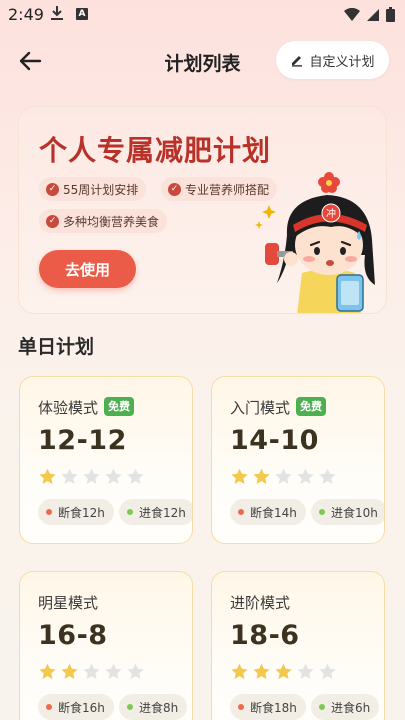  What do you see at coordinates (297, 61) in the screenshot?
I see `pencil-icon` at bounding box center [297, 61].